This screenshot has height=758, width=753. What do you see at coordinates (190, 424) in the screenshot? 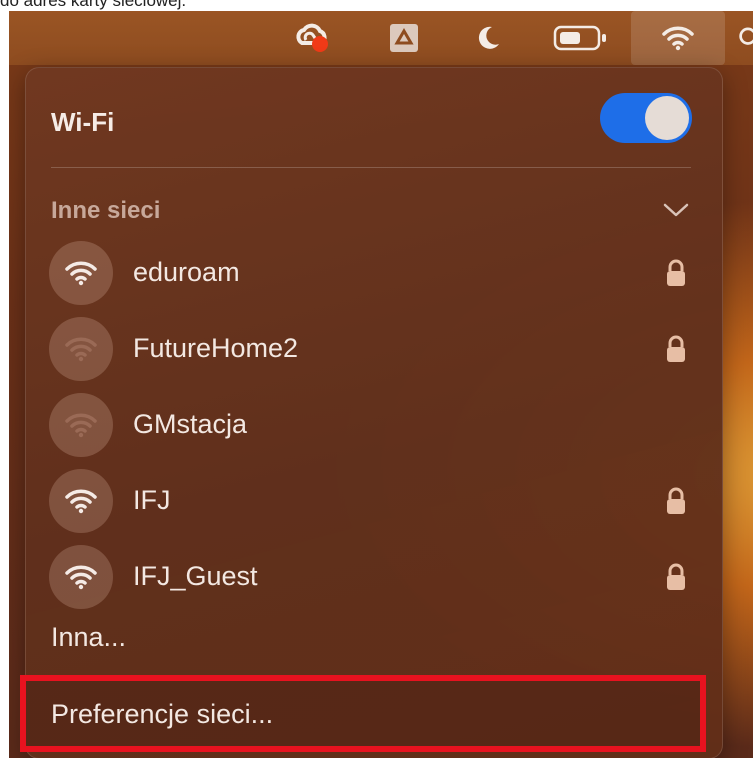
I see `network-name: GMstacja` at bounding box center [190, 424].